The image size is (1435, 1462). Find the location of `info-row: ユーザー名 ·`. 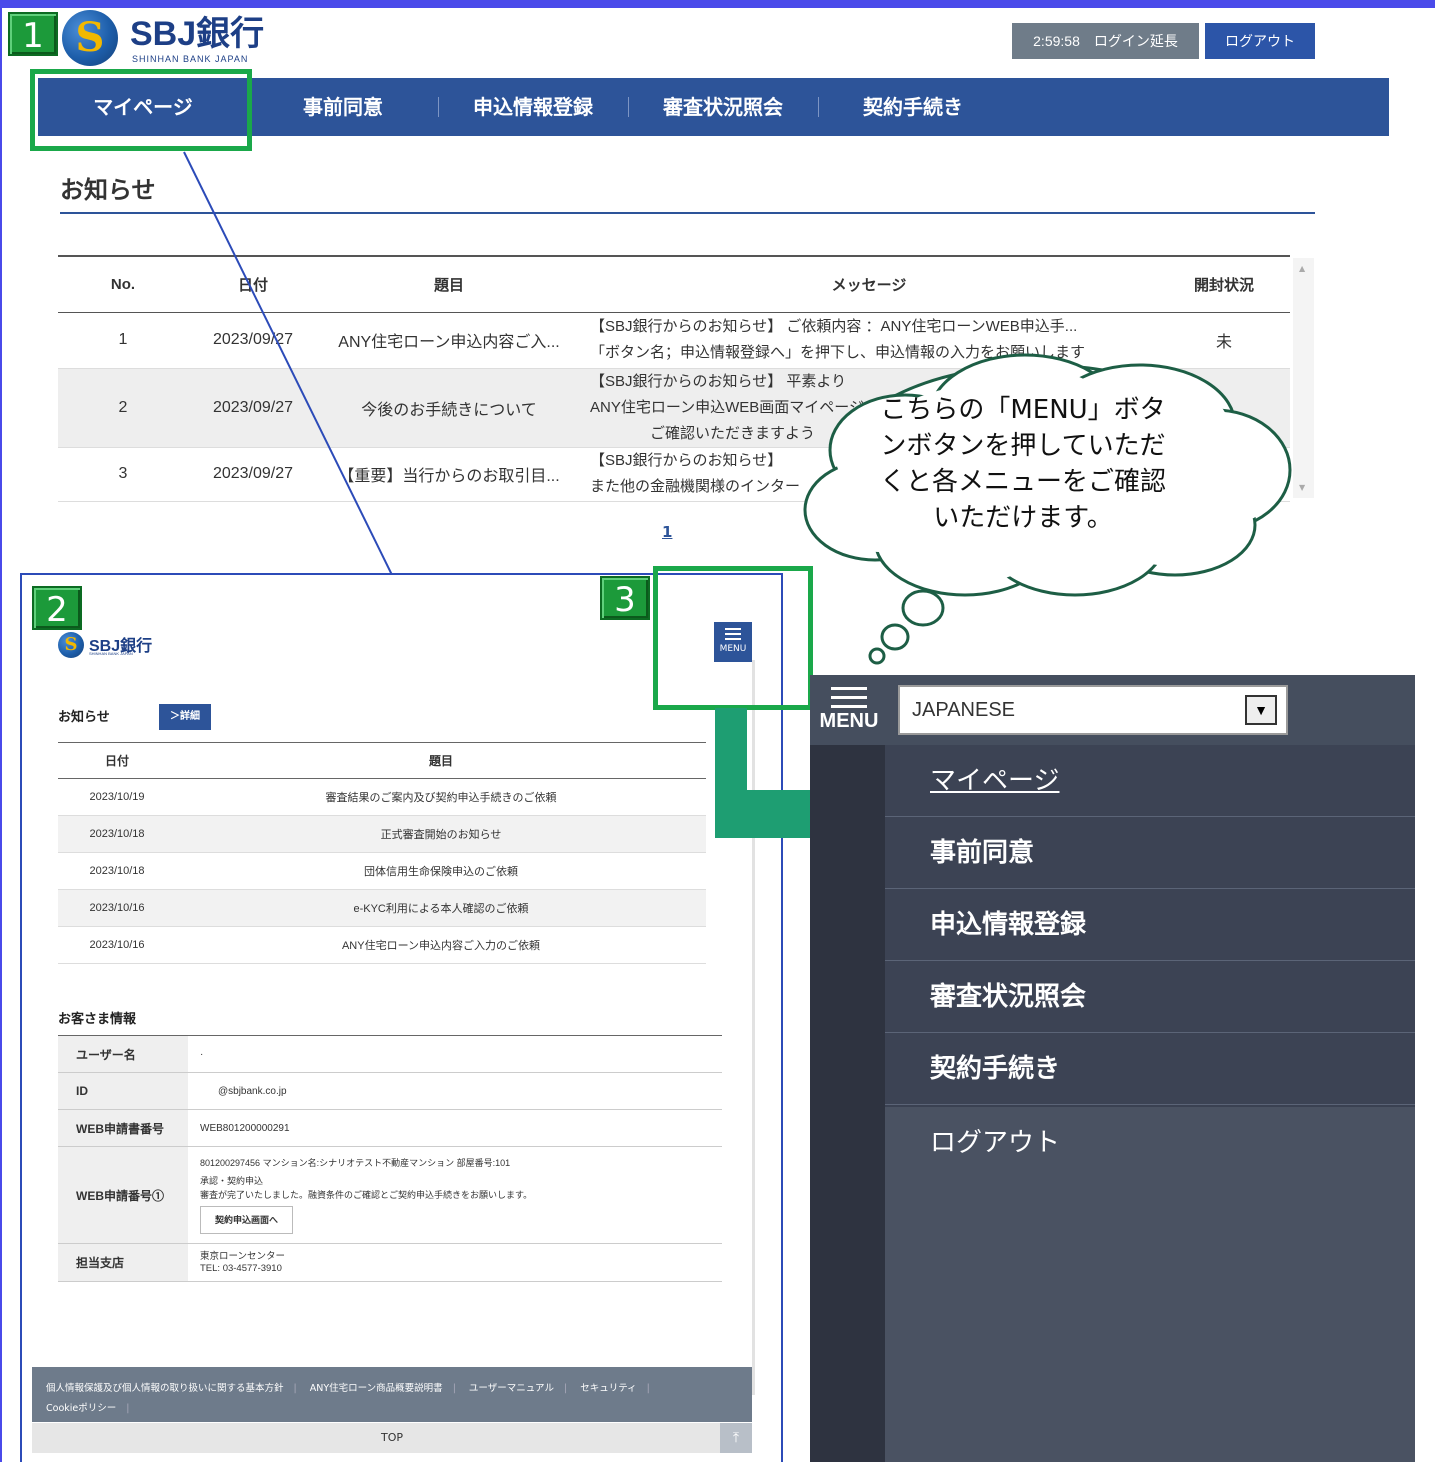

info-row: ユーザー名 · is located at coordinates (390, 1054).